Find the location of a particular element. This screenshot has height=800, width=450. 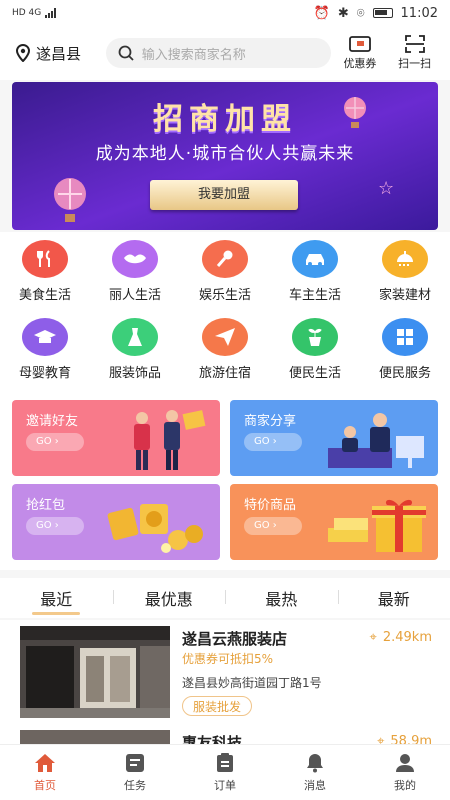

store-coupon: 优惠券可抵扣5% is located at coordinates (228, 659).